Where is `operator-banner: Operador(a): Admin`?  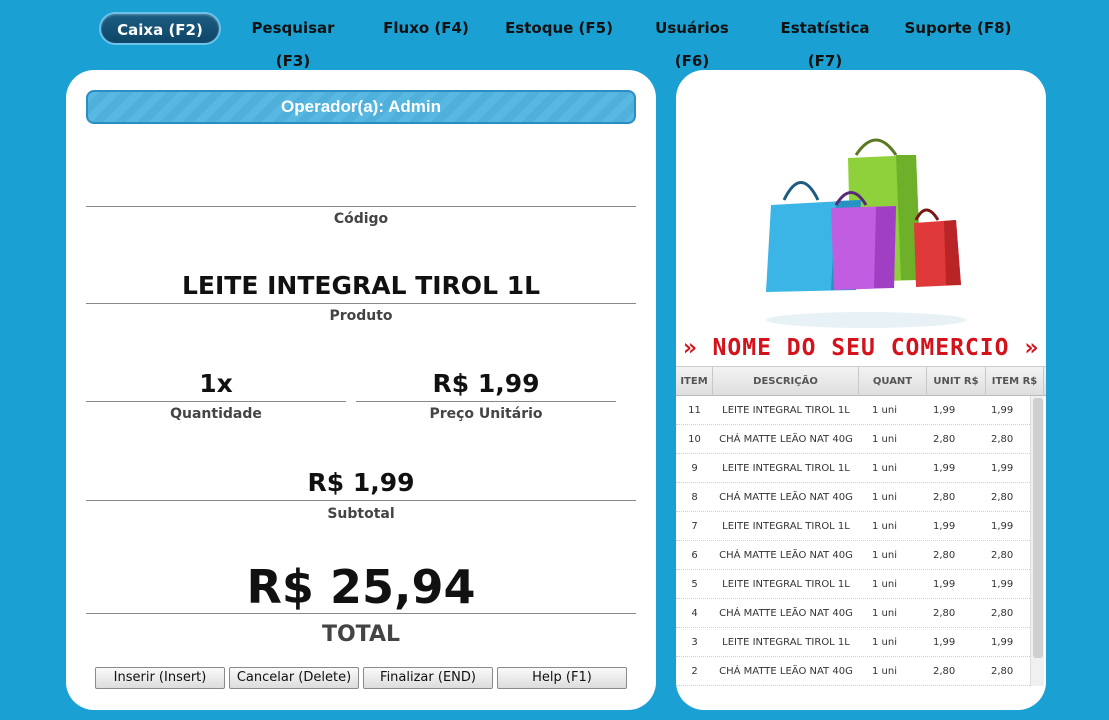
operator-banner: Operador(a): Admin is located at coordinates (361, 107).